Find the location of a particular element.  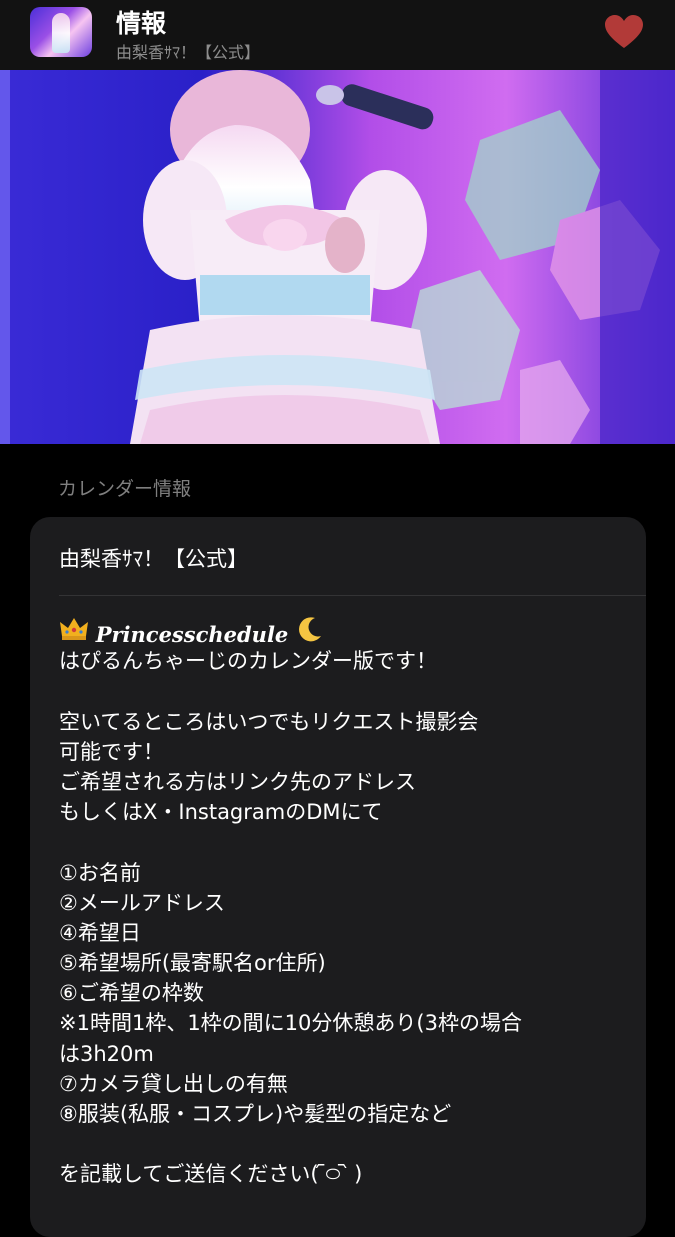

top-bar: 情報 由梨香ｻﾏ！【公式】 is located at coordinates (337, 35).